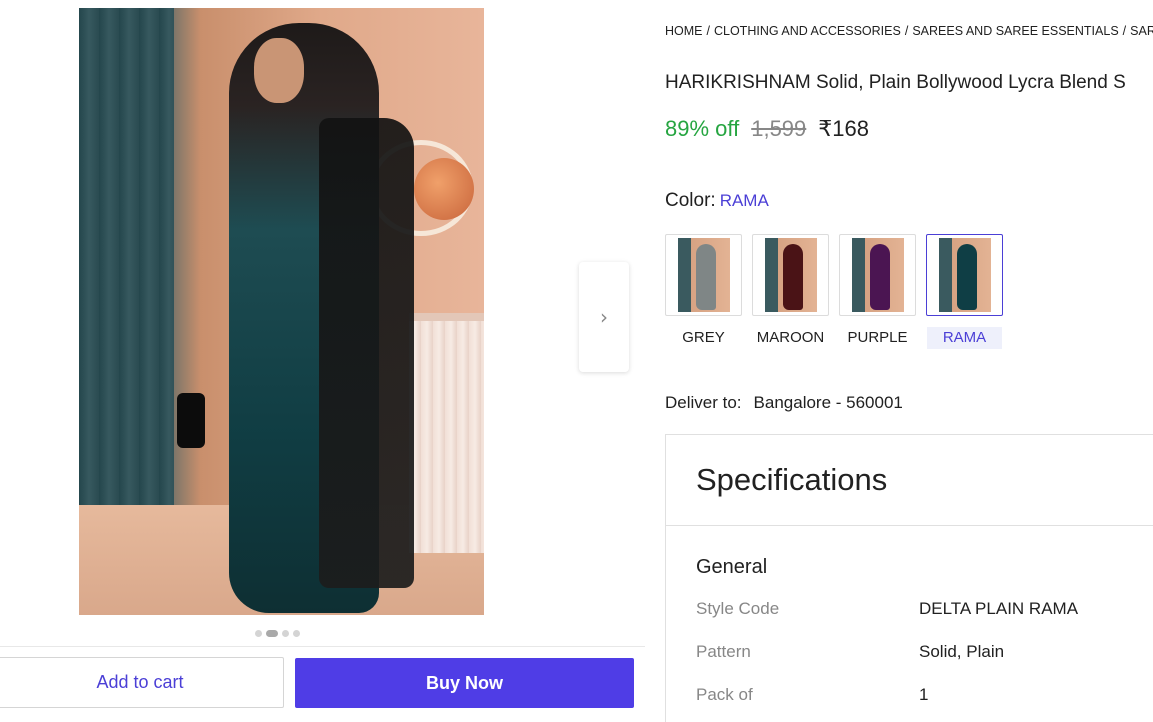 Image resolution: width=1153 pixels, height=722 pixels. Describe the element at coordinates (142, 682) in the screenshot. I see `add-to-cart-button: Add to cart` at that location.